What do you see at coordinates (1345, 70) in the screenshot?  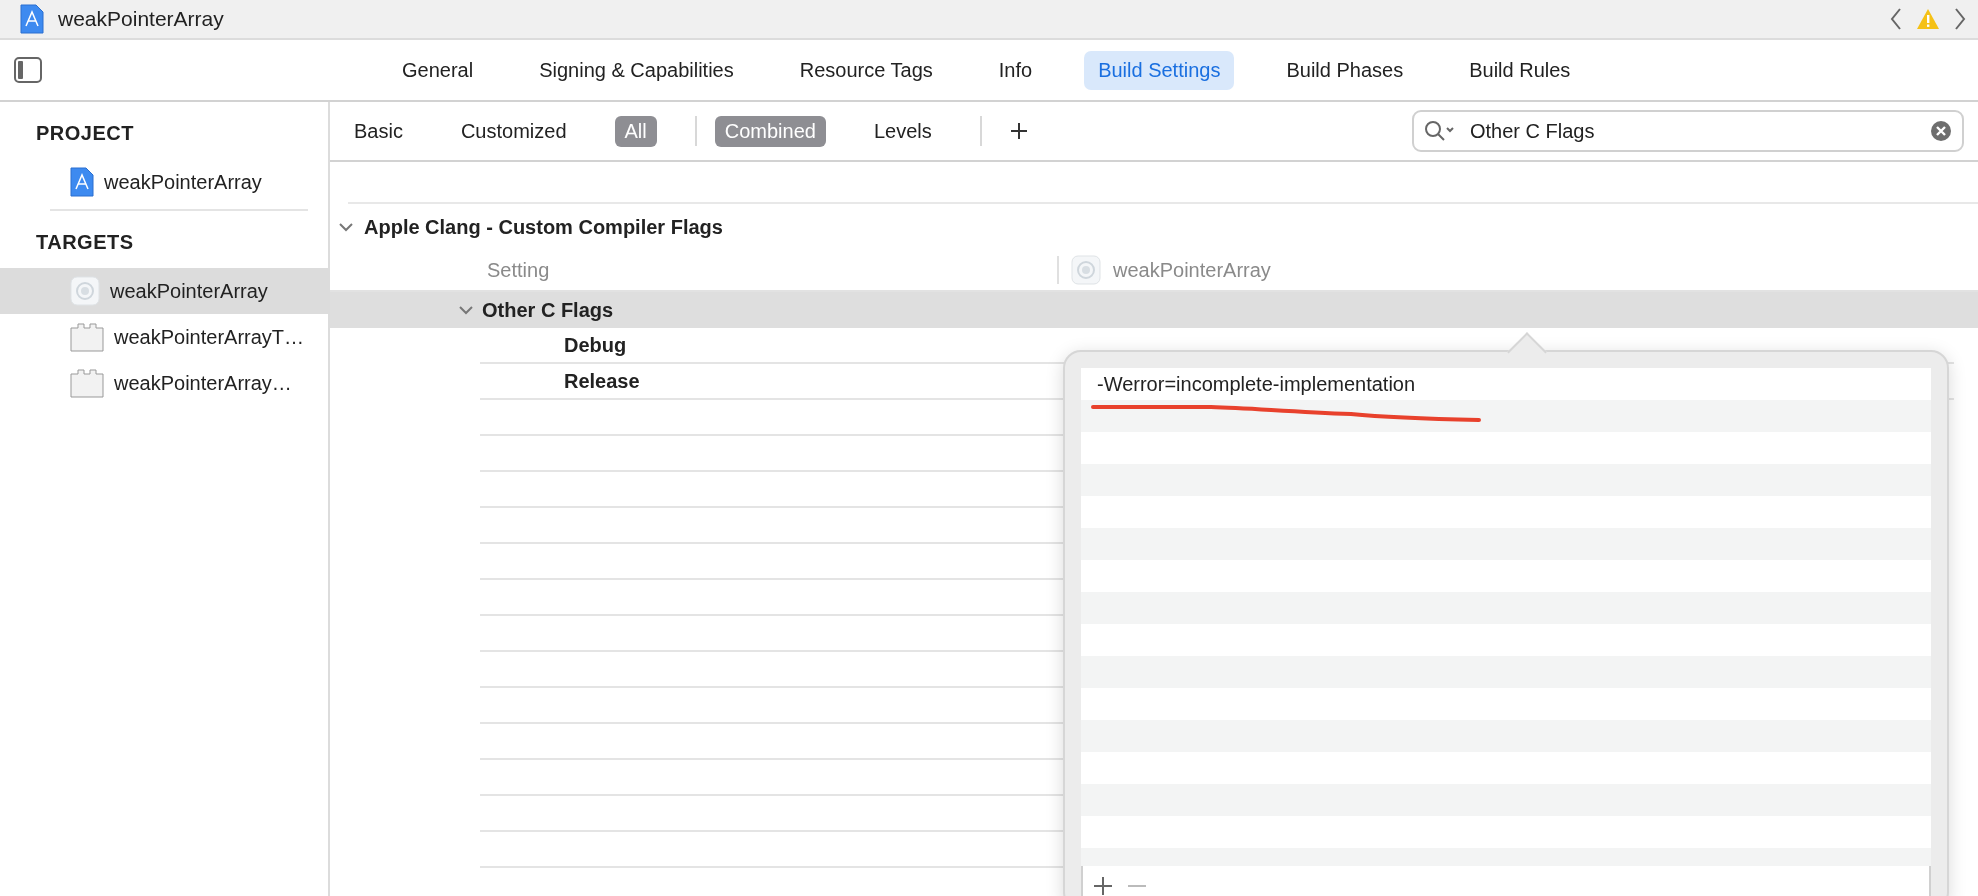 I see `editor-tab: Build Phases` at bounding box center [1345, 70].